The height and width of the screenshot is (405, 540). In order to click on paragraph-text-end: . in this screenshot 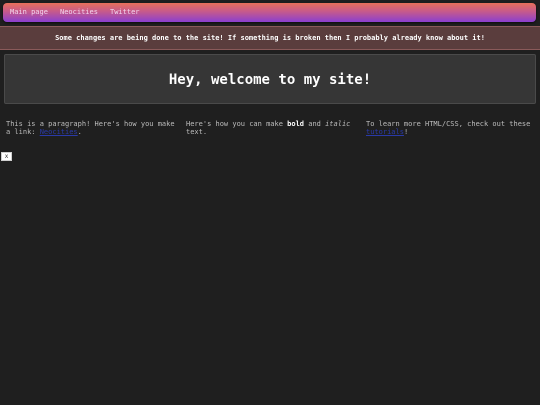, I will do `click(79, 132)`.